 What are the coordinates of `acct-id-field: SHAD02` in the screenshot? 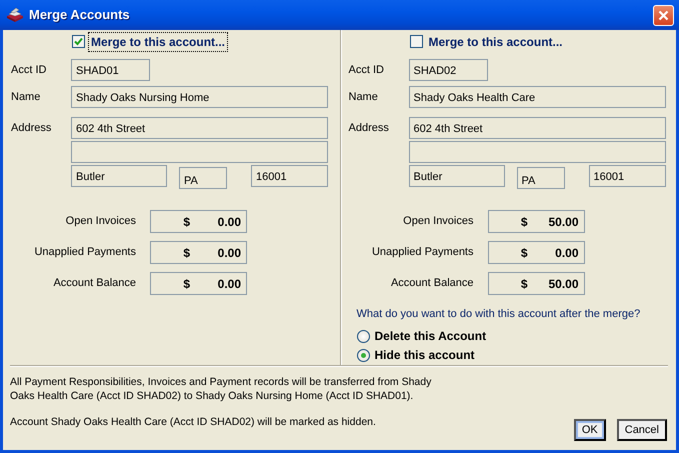 It's located at (448, 70).